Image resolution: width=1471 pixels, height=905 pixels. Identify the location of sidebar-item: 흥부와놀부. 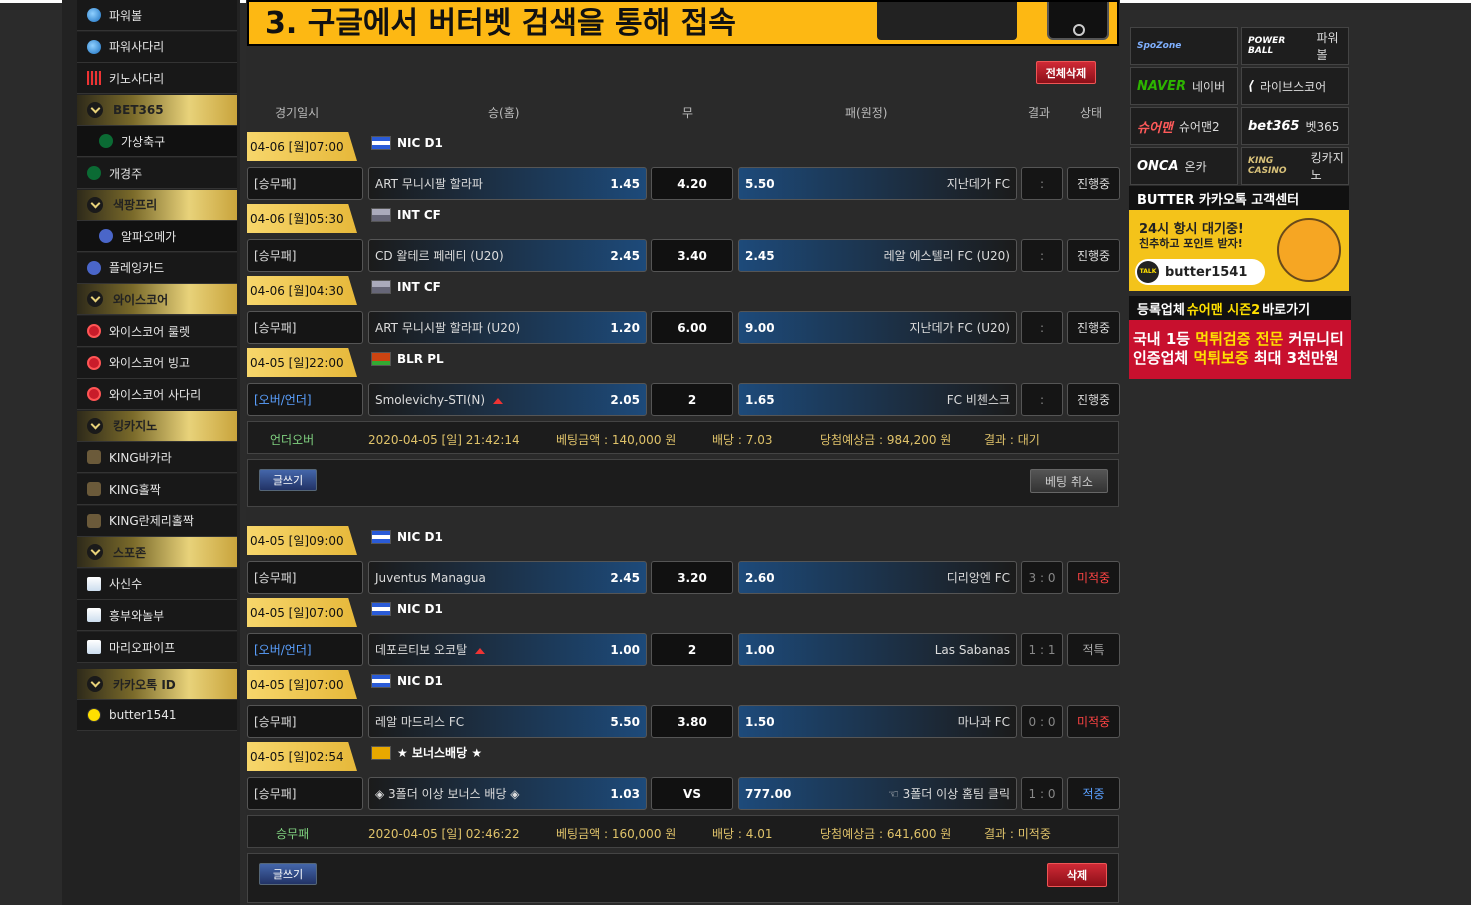
(157, 616).